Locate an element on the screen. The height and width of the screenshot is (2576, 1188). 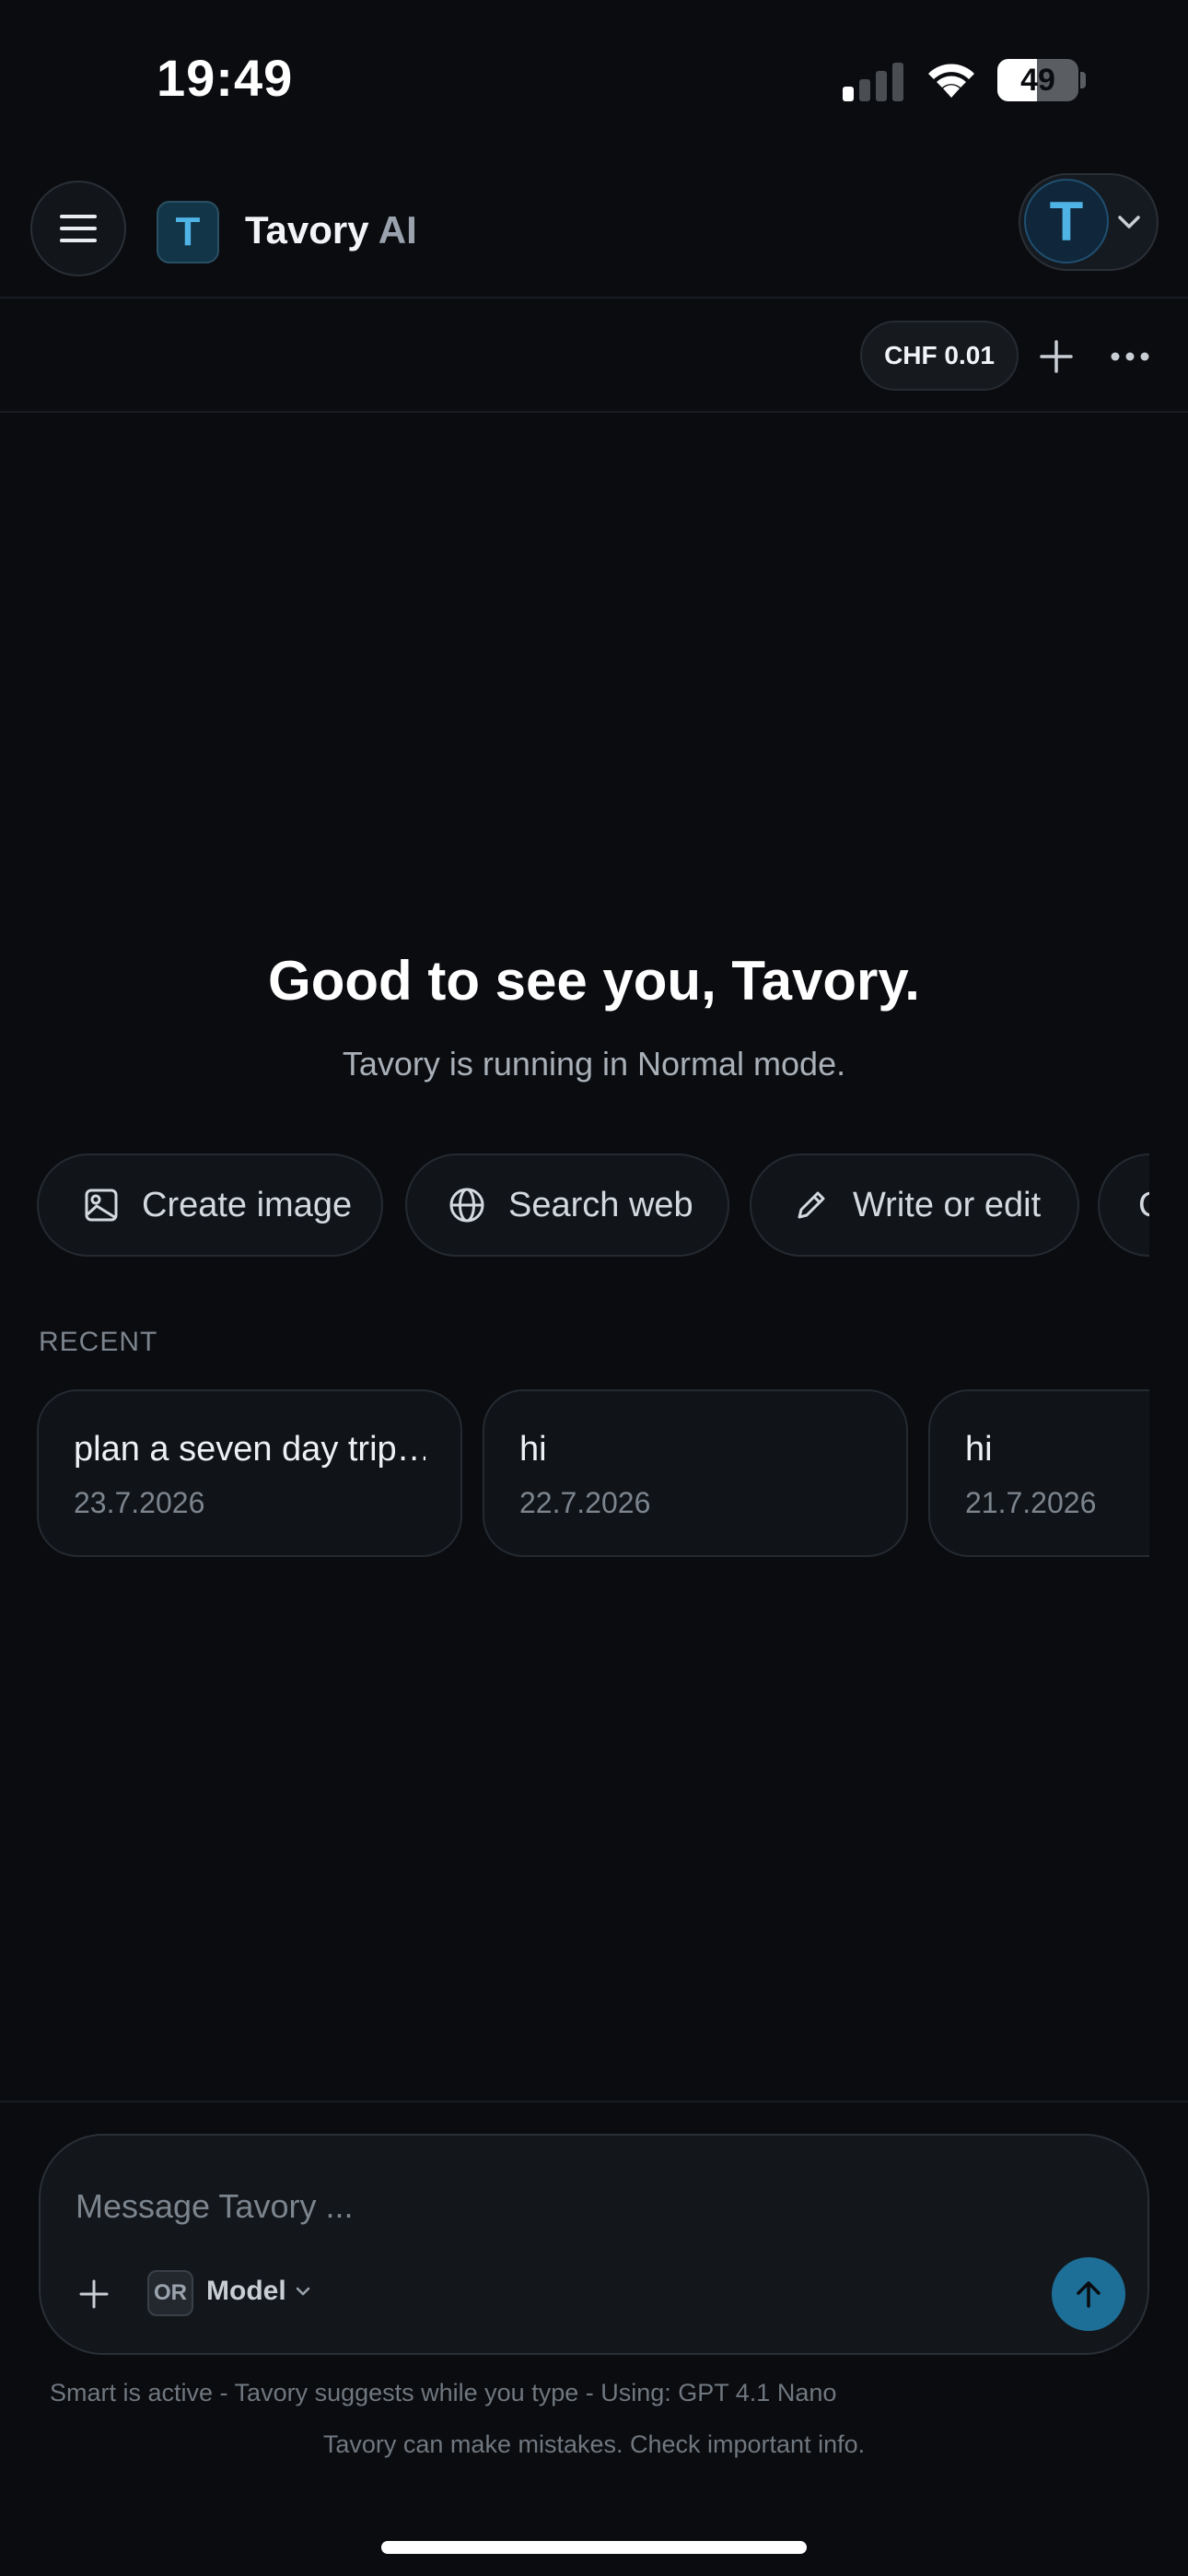
cost-badge: CHF 0.01 is located at coordinates (939, 356).